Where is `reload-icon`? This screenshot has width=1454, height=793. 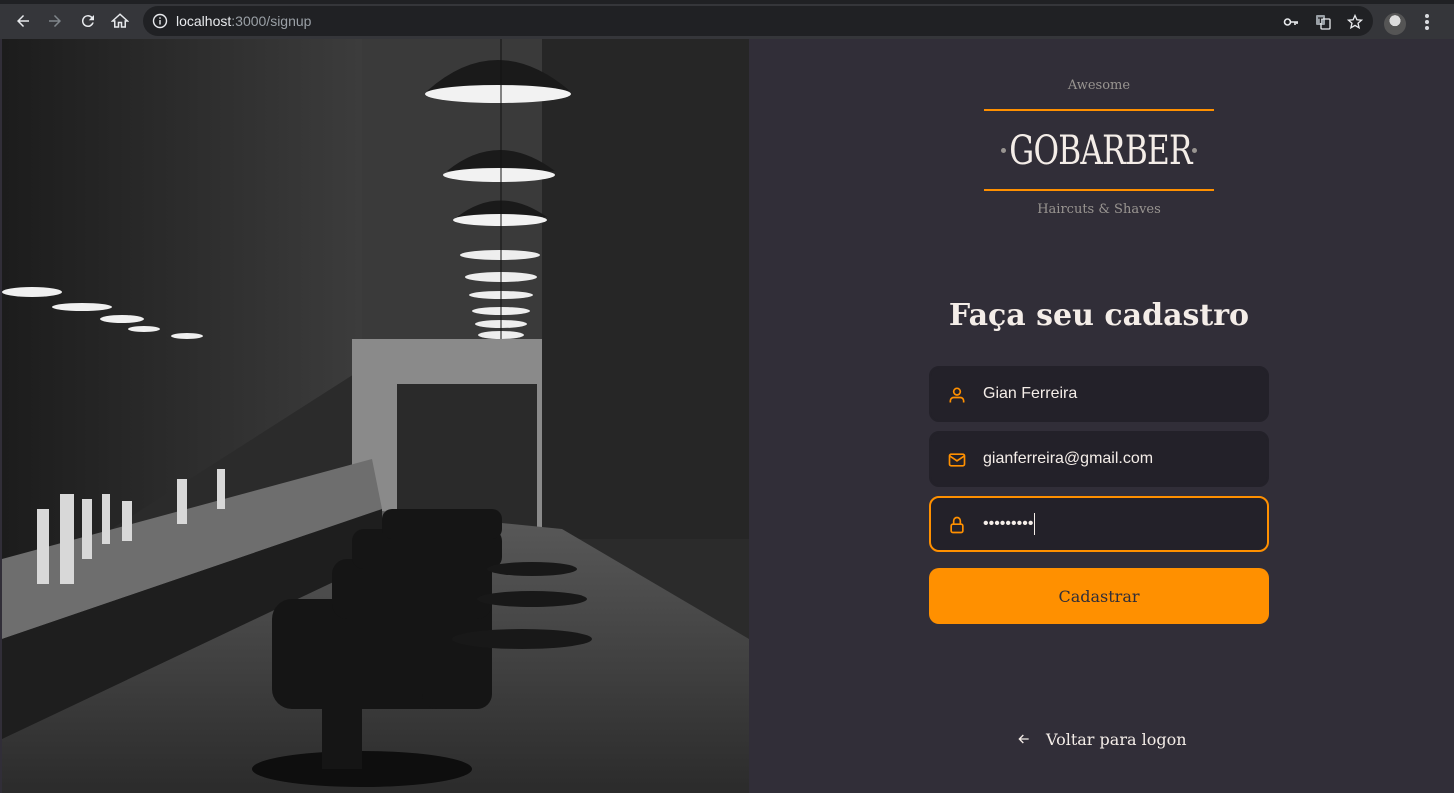 reload-icon is located at coordinates (88, 21).